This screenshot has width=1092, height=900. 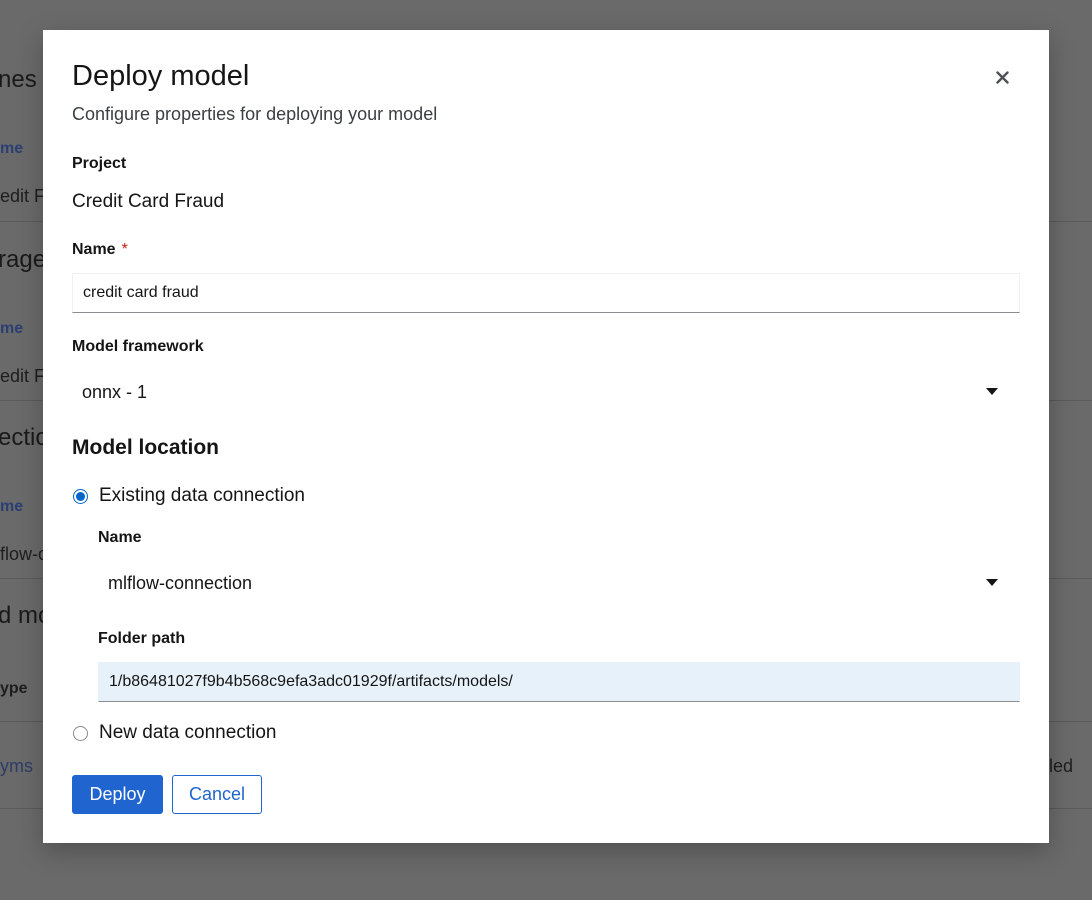 I want to click on new-connection-radio-row: New data connection, so click(x=174, y=733).